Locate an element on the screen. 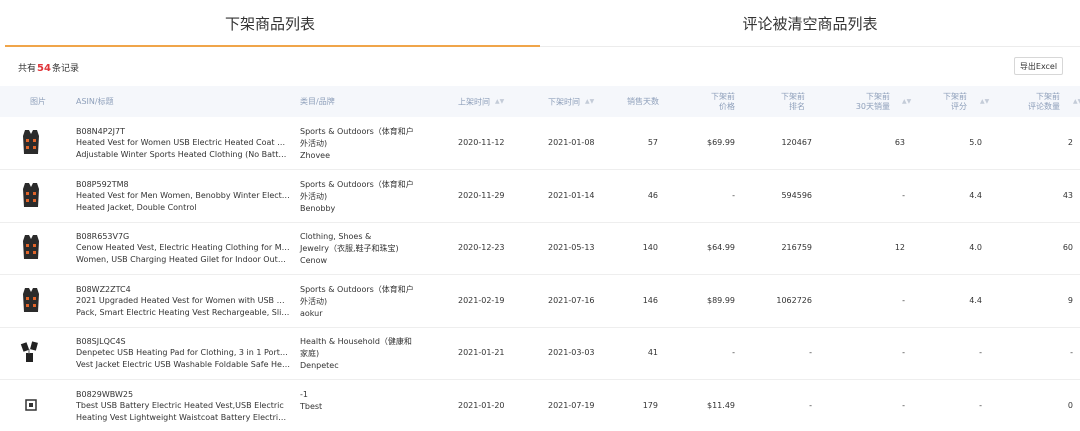  rating: - is located at coordinates (980, 352).